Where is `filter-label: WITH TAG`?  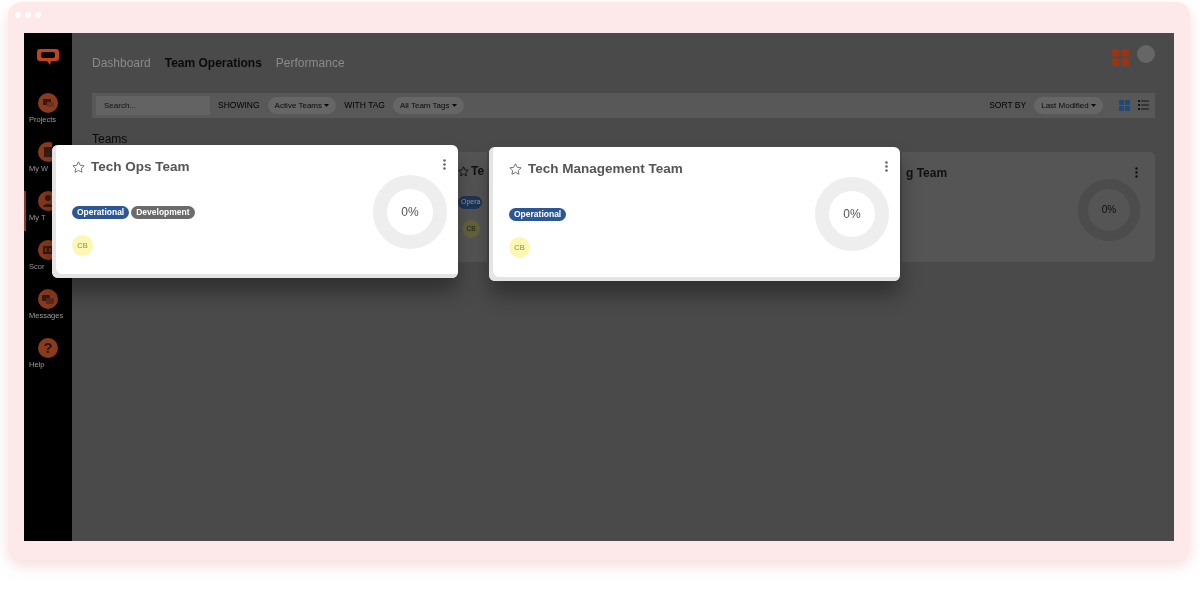 filter-label: WITH TAG is located at coordinates (364, 105).